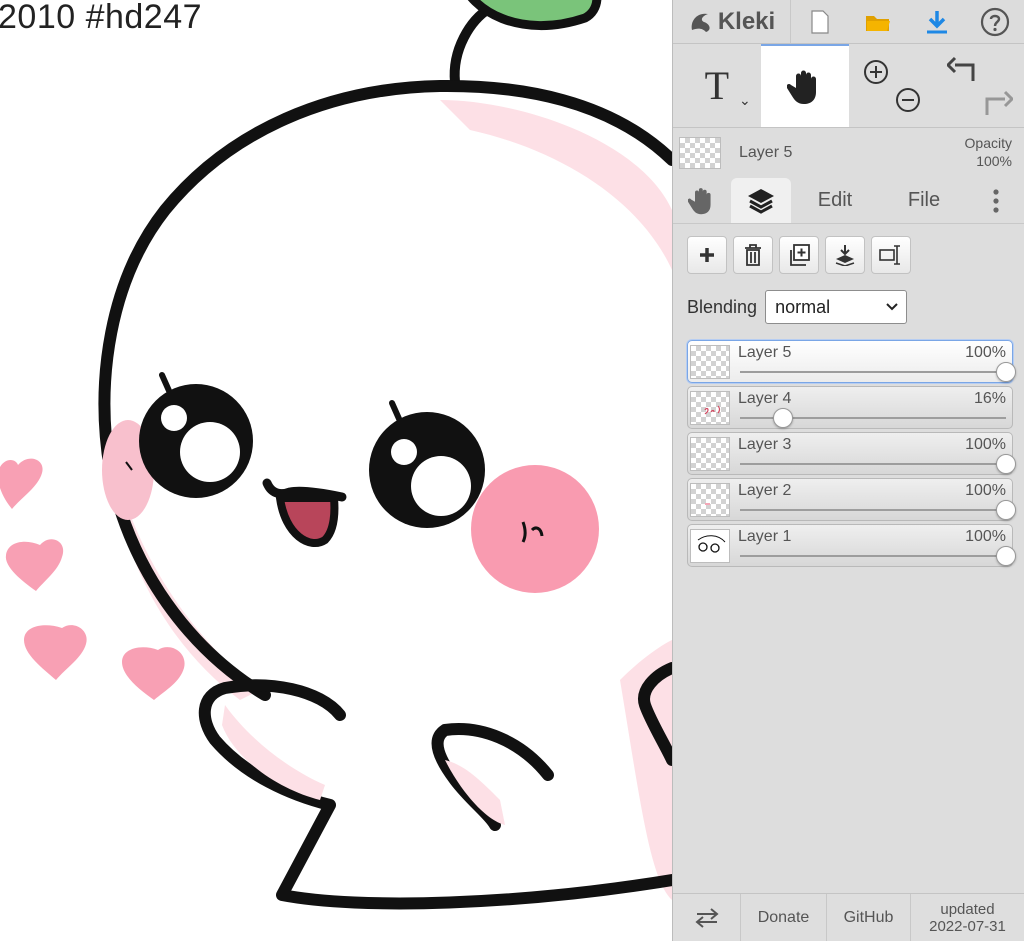  I want to click on layer-name: Layer 1, so click(765, 536).